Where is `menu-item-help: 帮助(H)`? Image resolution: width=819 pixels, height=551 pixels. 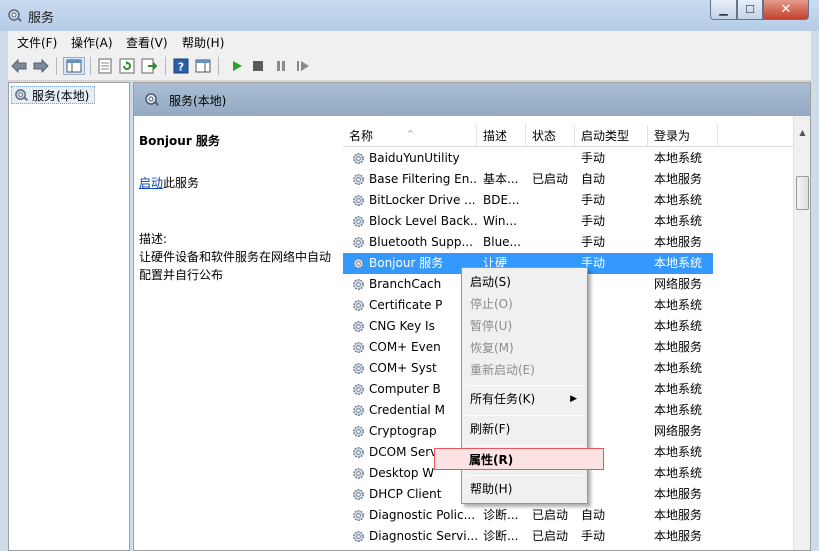 menu-item-help: 帮助(H) is located at coordinates (524, 489).